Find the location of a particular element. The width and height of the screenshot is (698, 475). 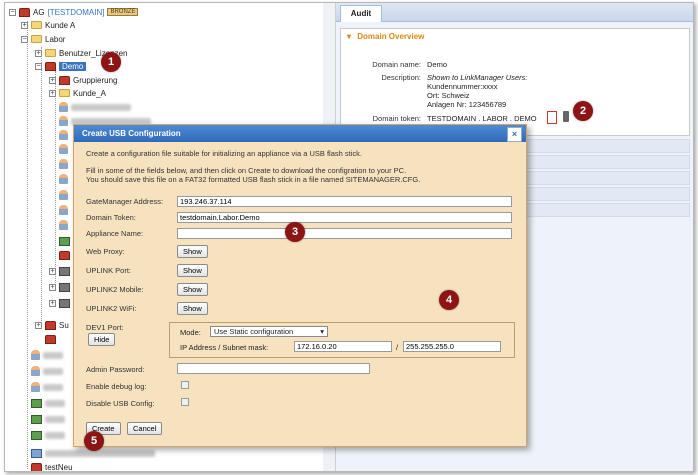

tree-node-kunde-a2: + Kunde_A is located at coordinates (77, 93).